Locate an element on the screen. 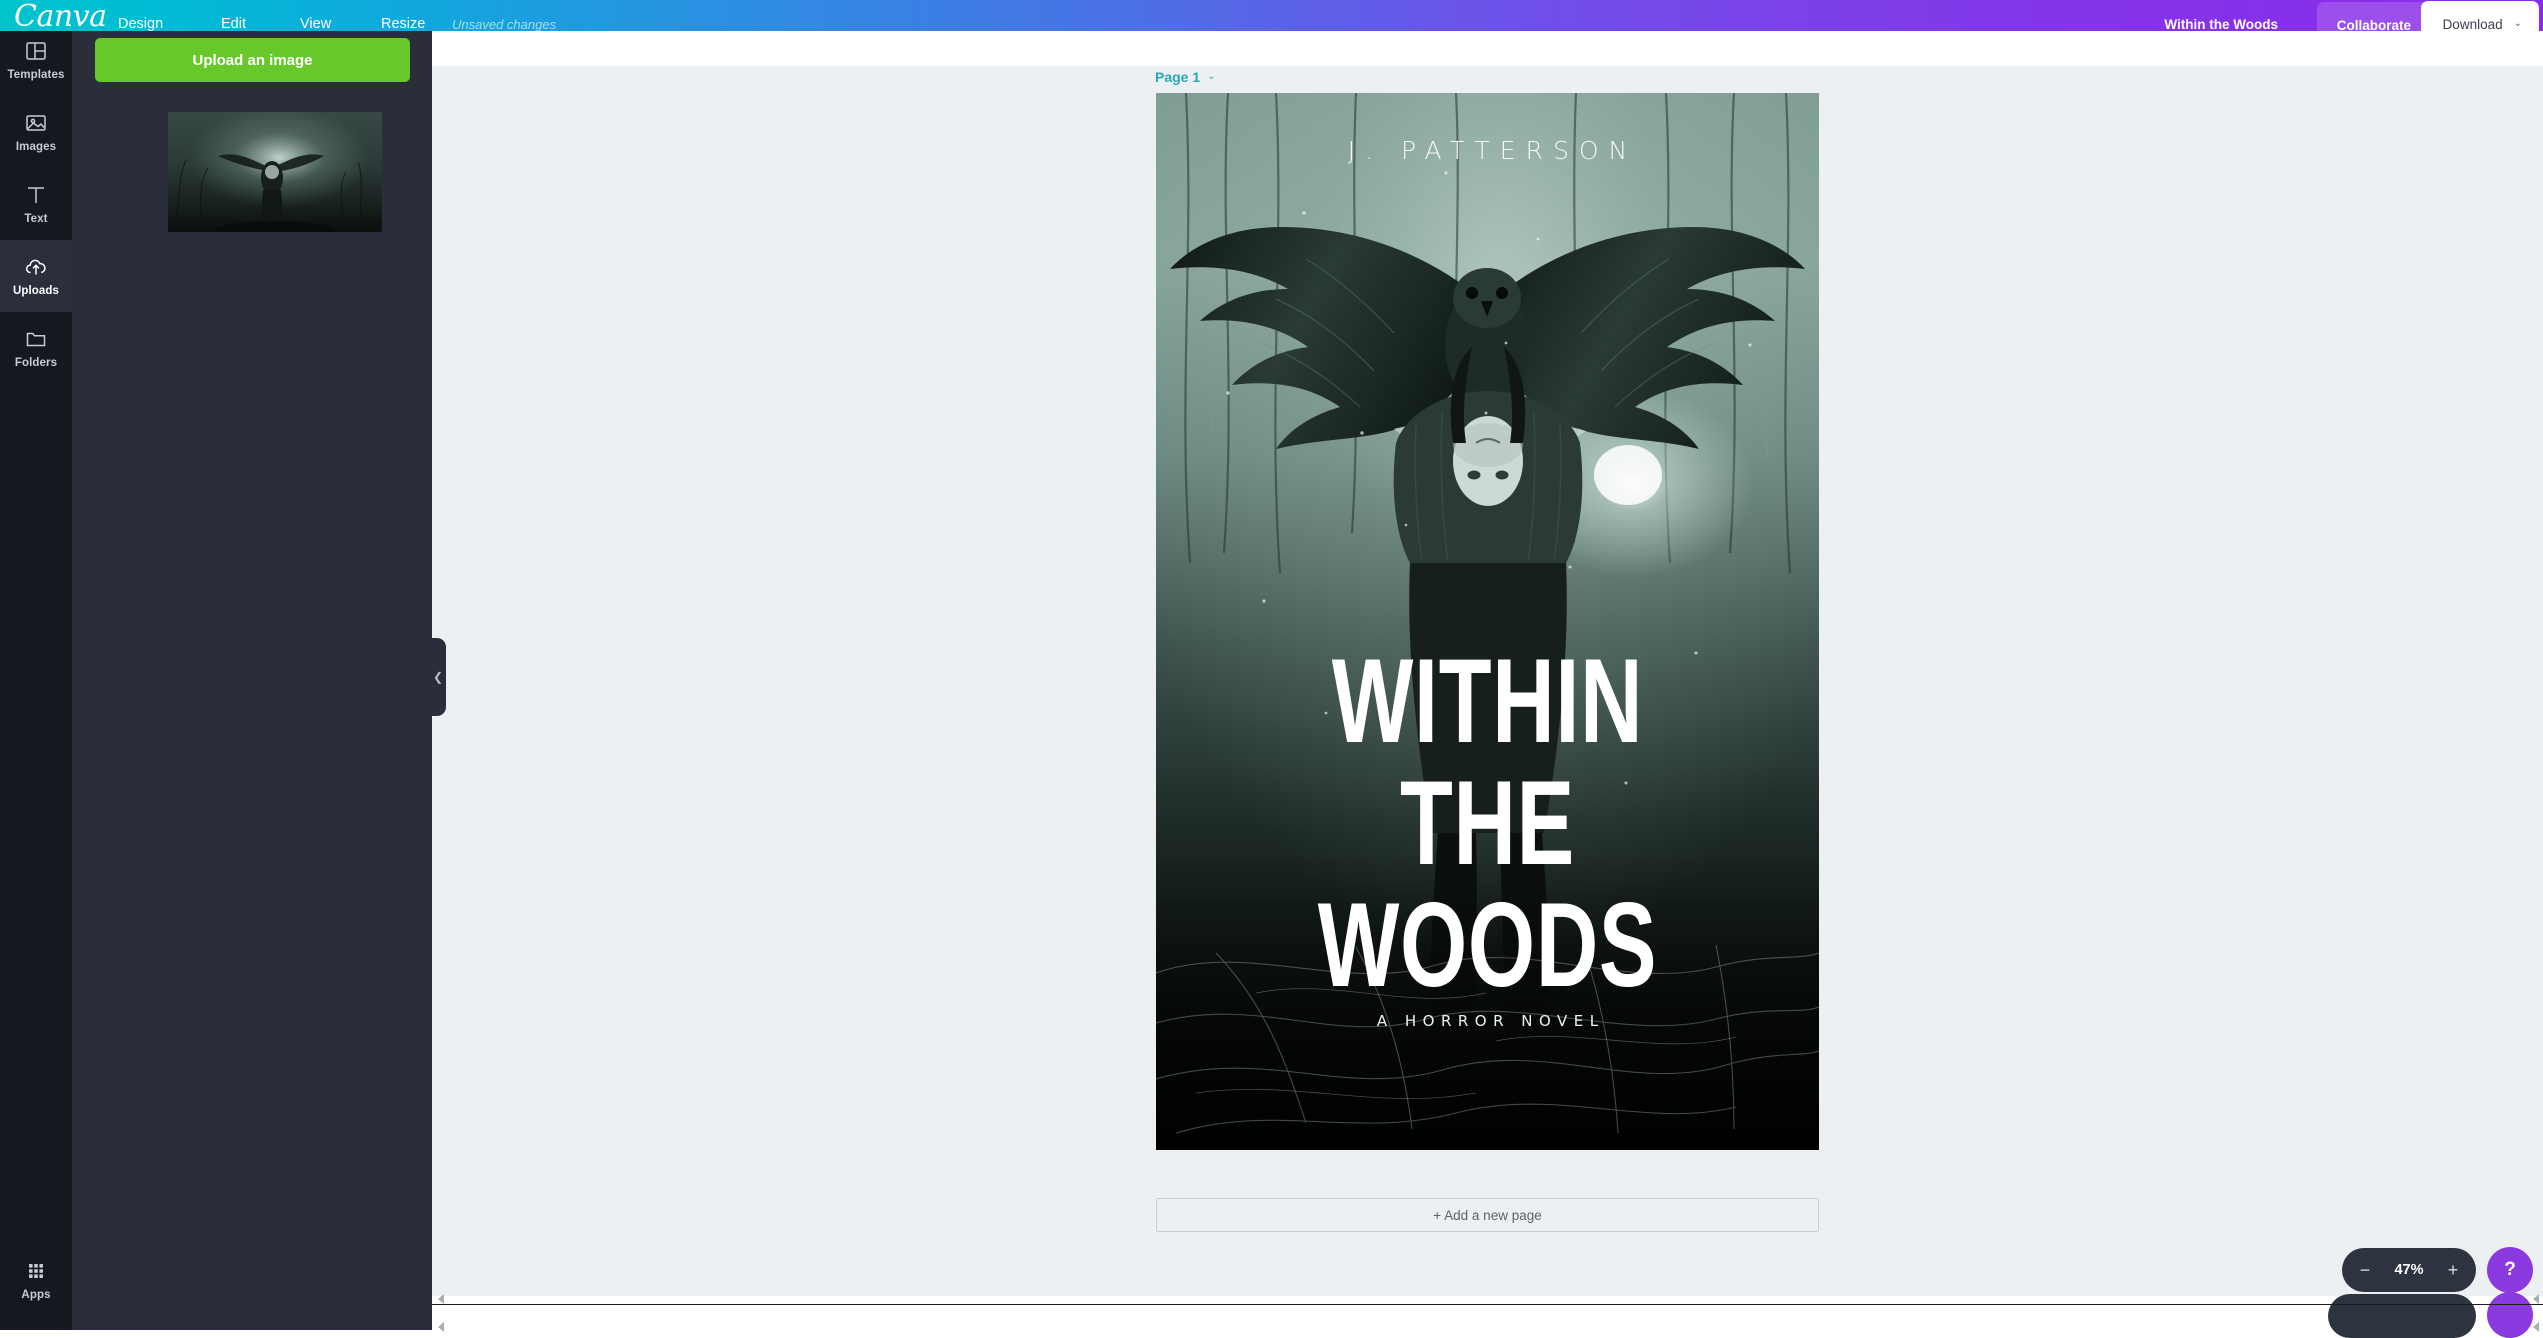 The width and height of the screenshot is (2543, 1338). help-button-overflow is located at coordinates (2510, 1315).